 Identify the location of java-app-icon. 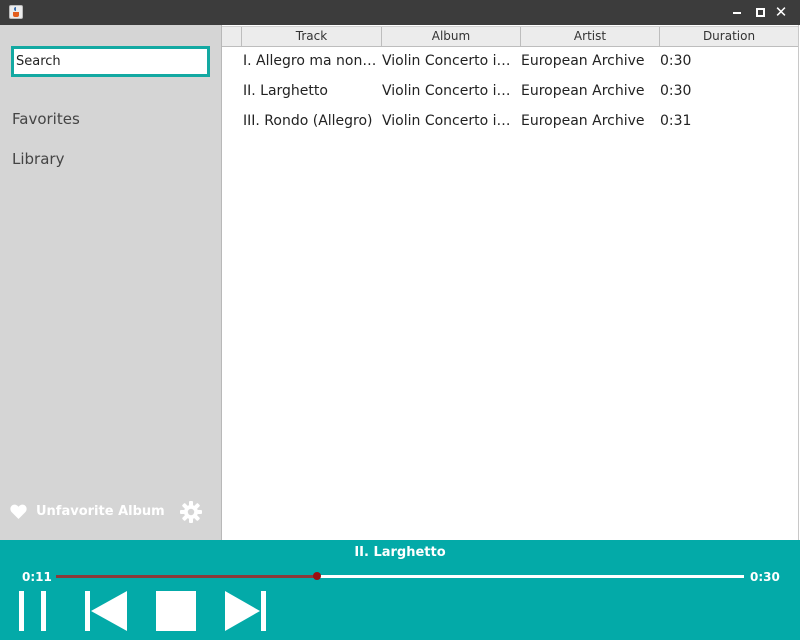
(16, 12).